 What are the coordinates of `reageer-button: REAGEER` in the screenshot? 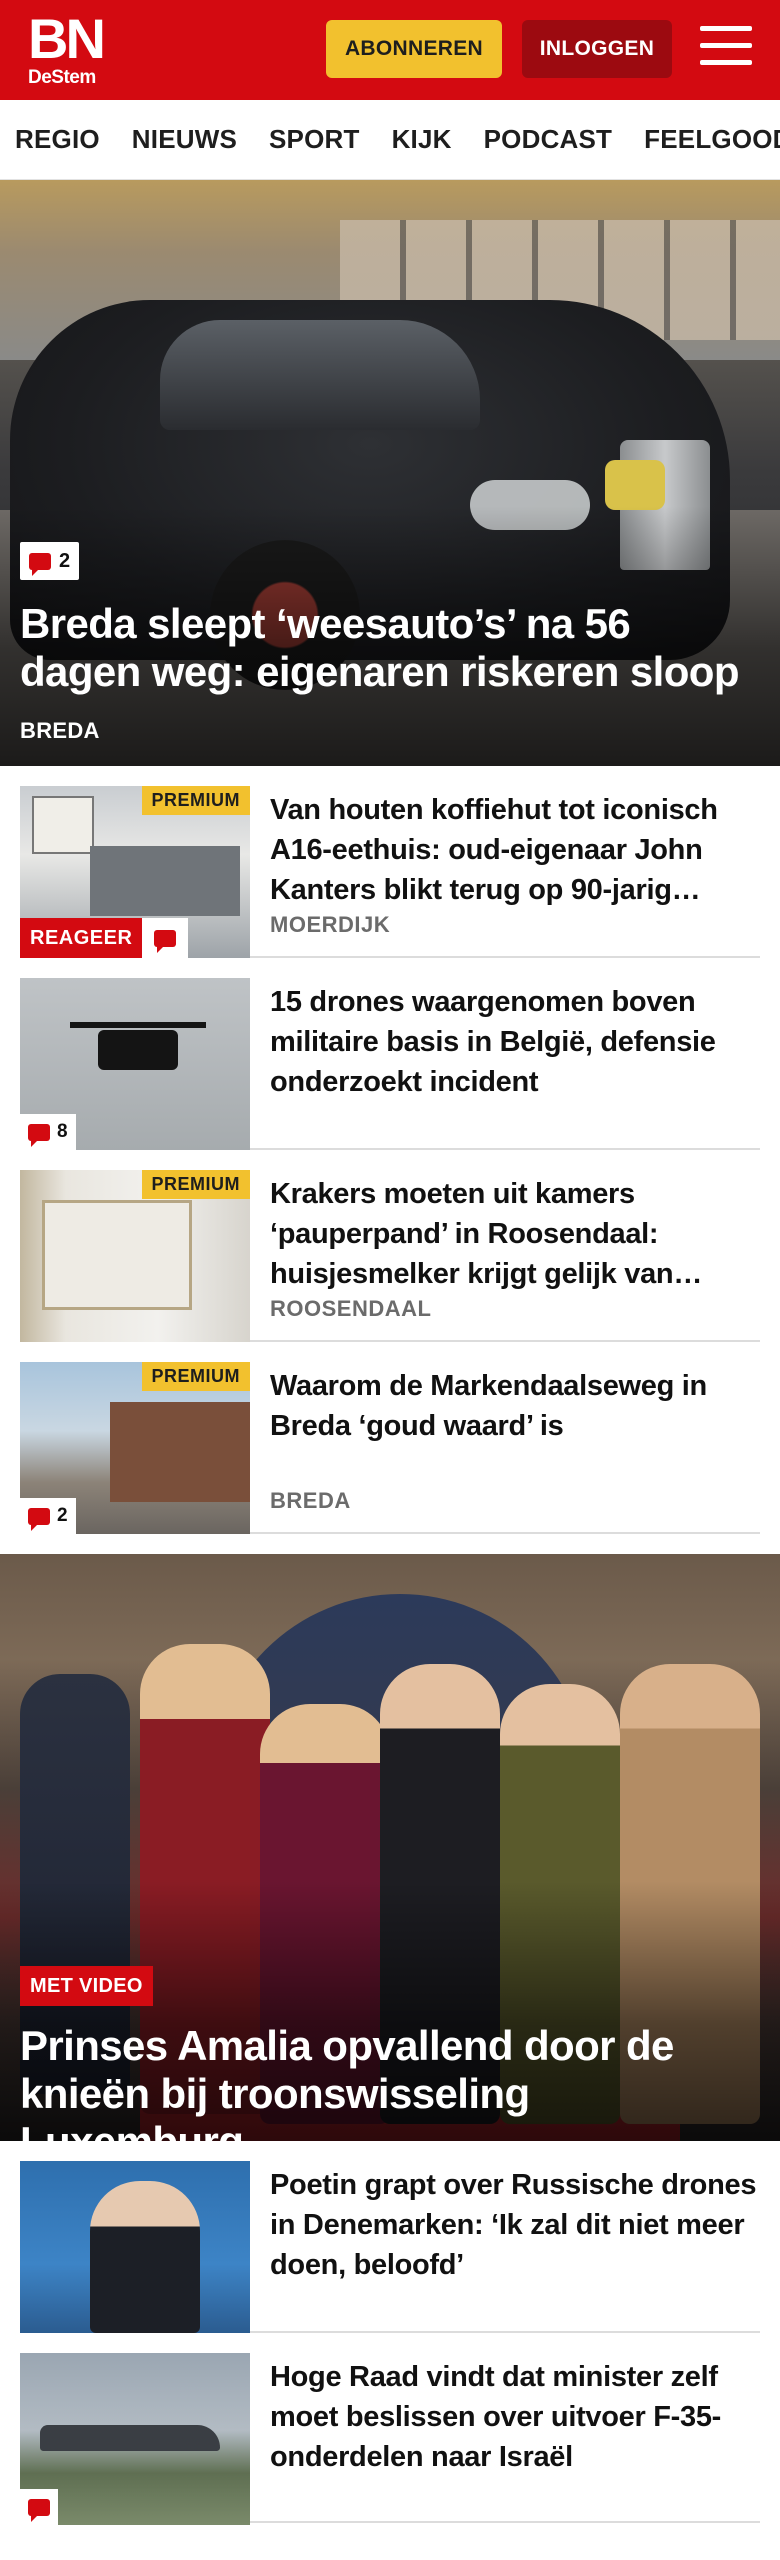 It's located at (104, 938).